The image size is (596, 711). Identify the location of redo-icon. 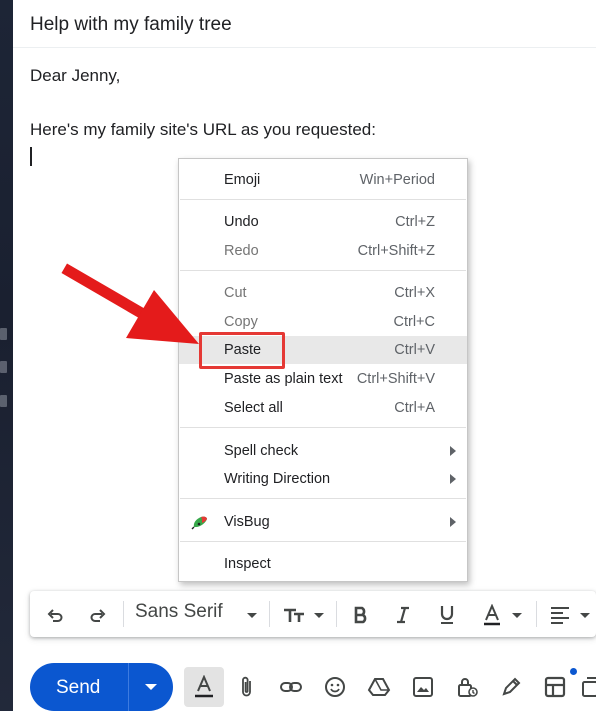
(98, 615).